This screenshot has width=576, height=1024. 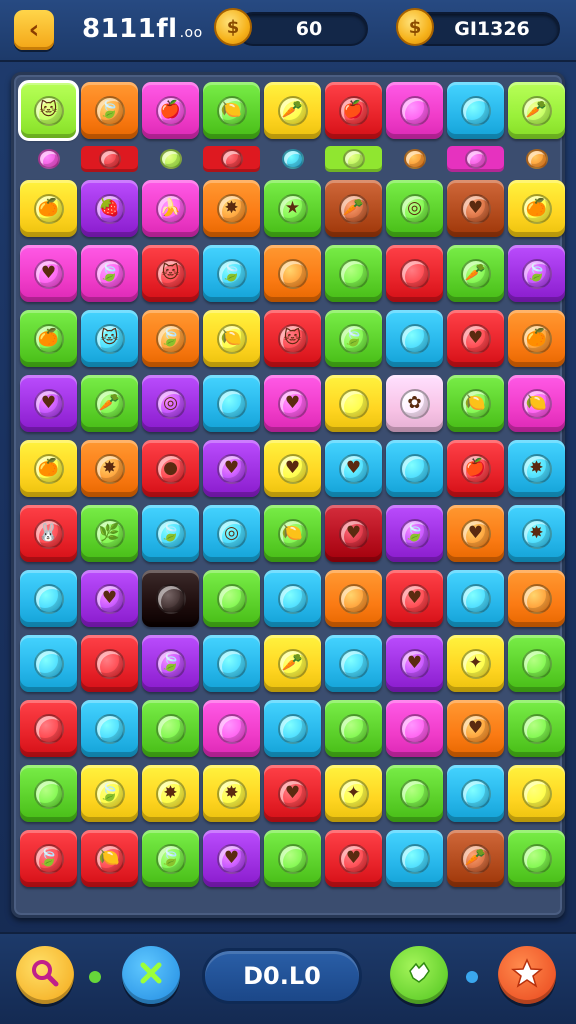 What do you see at coordinates (151, 975) in the screenshot?
I see `shuffle-button` at bounding box center [151, 975].